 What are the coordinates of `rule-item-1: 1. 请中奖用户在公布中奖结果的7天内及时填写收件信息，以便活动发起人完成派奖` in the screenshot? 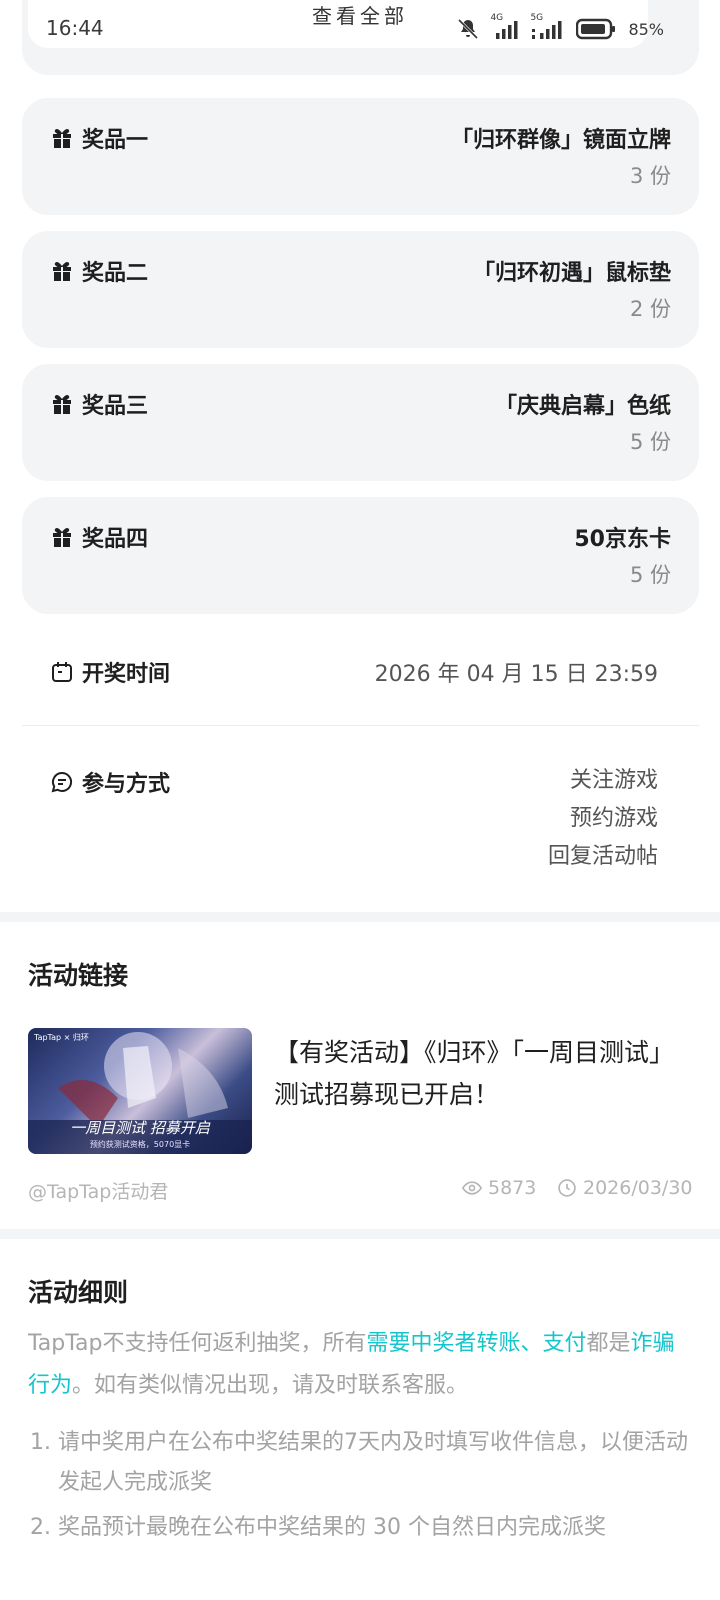 It's located at (360, 1463).